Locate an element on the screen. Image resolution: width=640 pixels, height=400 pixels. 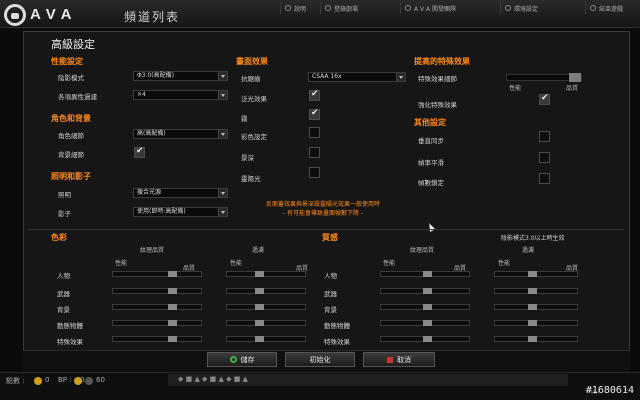
performance-warning: 反面蓋效果與景深設靈陽光效果一般使用時 - 有可能會導致畫面幀數下降 - is located at coordinates (323, 209).